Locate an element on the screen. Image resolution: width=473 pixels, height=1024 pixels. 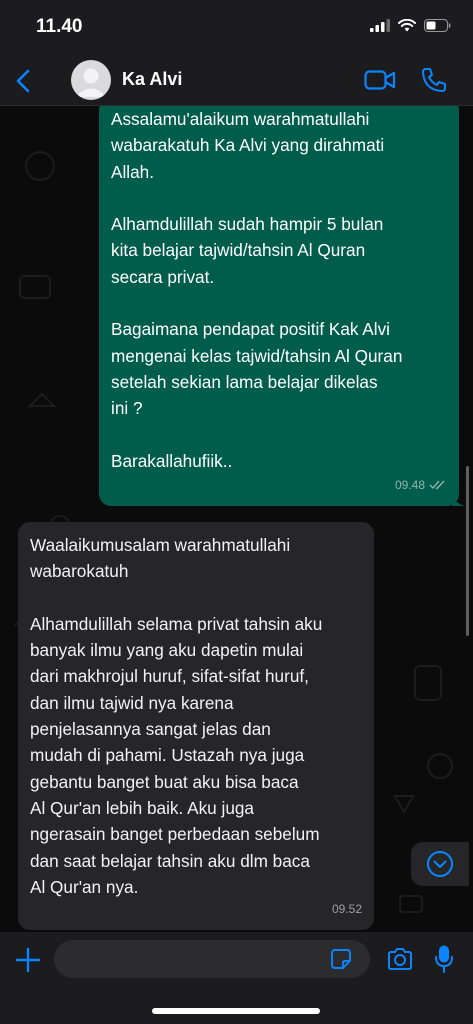
battery-icon is located at coordinates (437, 25).